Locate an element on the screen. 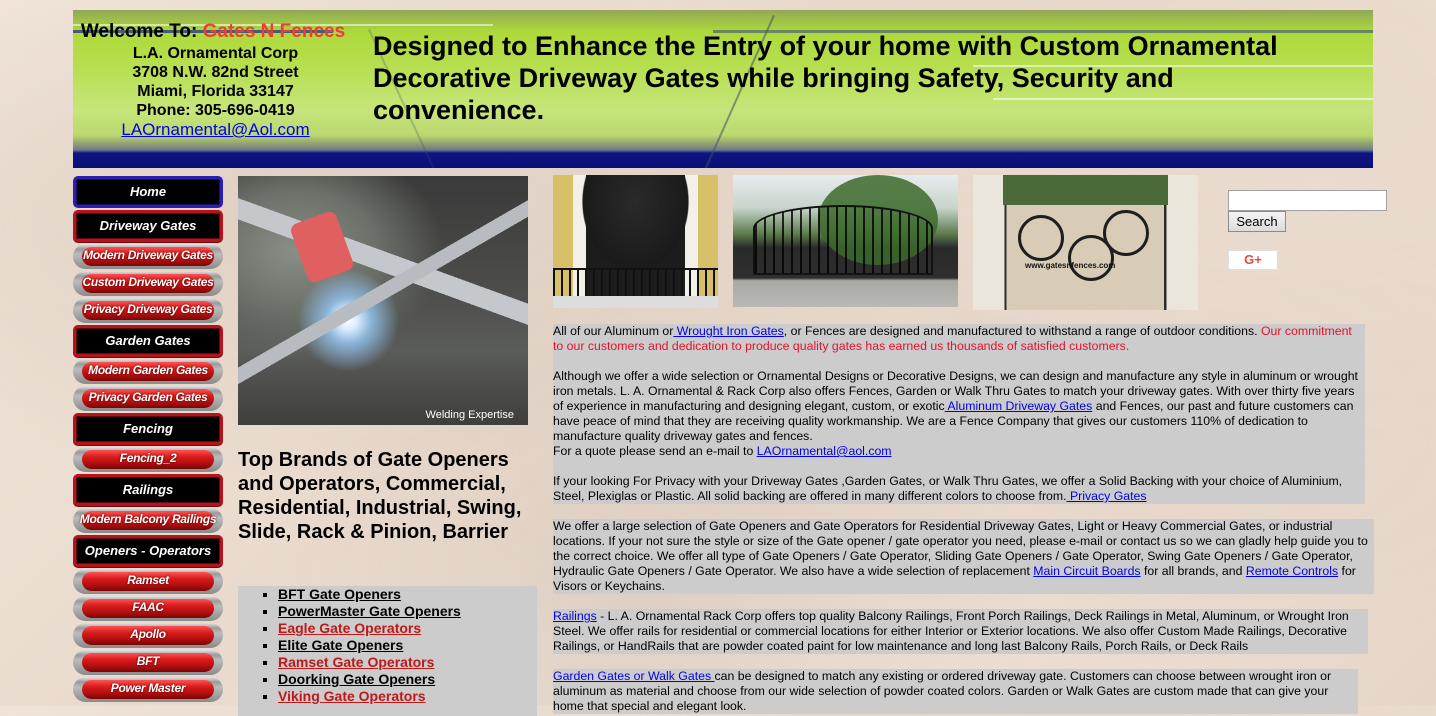  nav-item-ramset: Ramset is located at coordinates (148, 581).